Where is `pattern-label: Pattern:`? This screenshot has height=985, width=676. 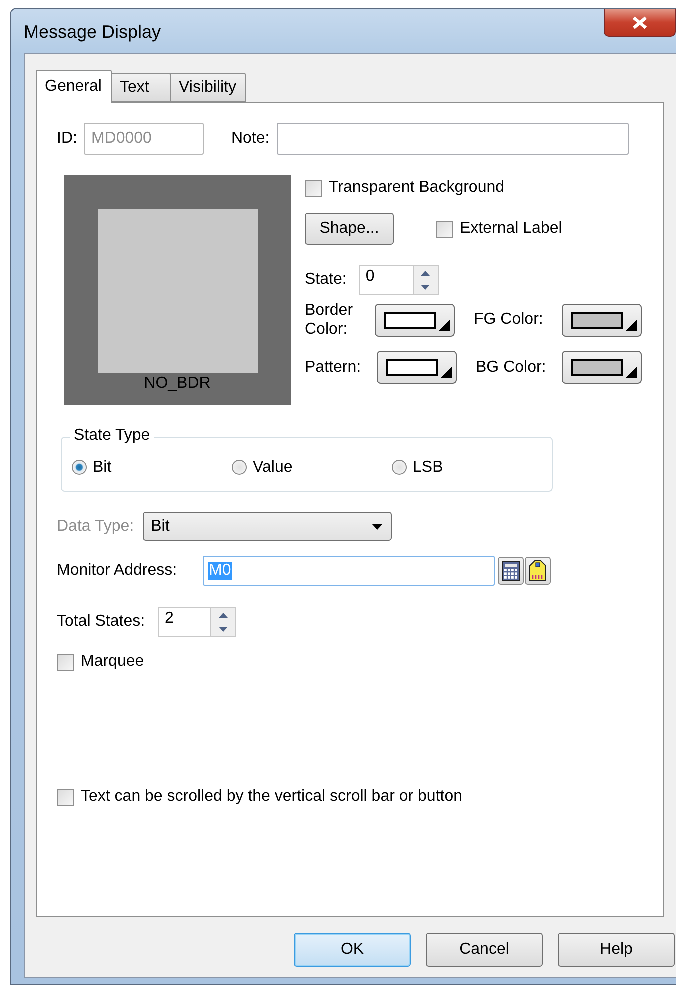
pattern-label: Pattern: is located at coordinates (333, 367).